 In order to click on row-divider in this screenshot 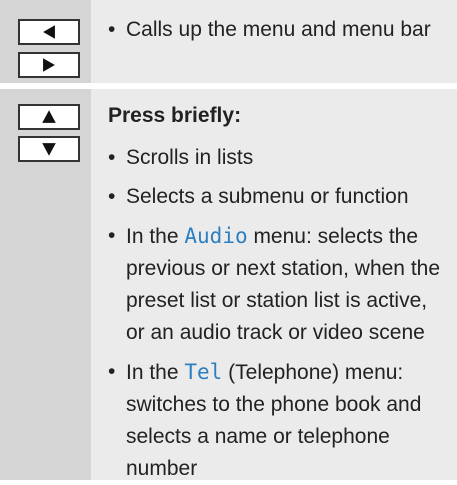, I will do `click(228, 86)`.